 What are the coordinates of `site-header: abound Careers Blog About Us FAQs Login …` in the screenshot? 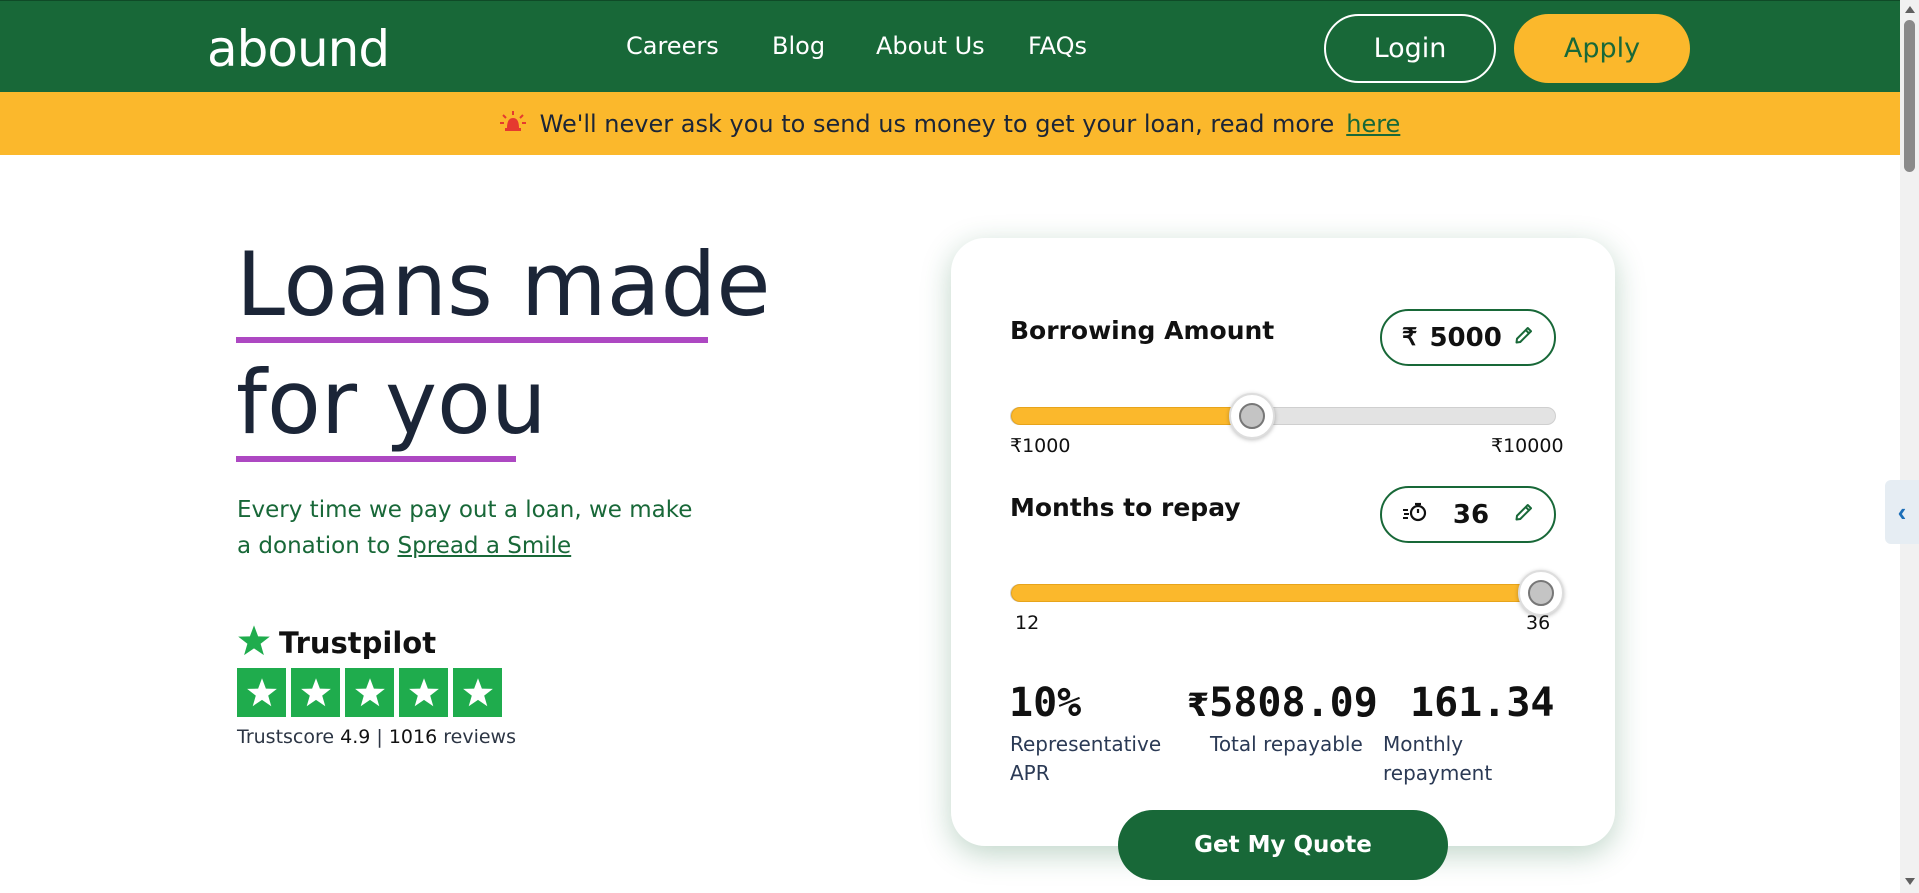 It's located at (950, 46).